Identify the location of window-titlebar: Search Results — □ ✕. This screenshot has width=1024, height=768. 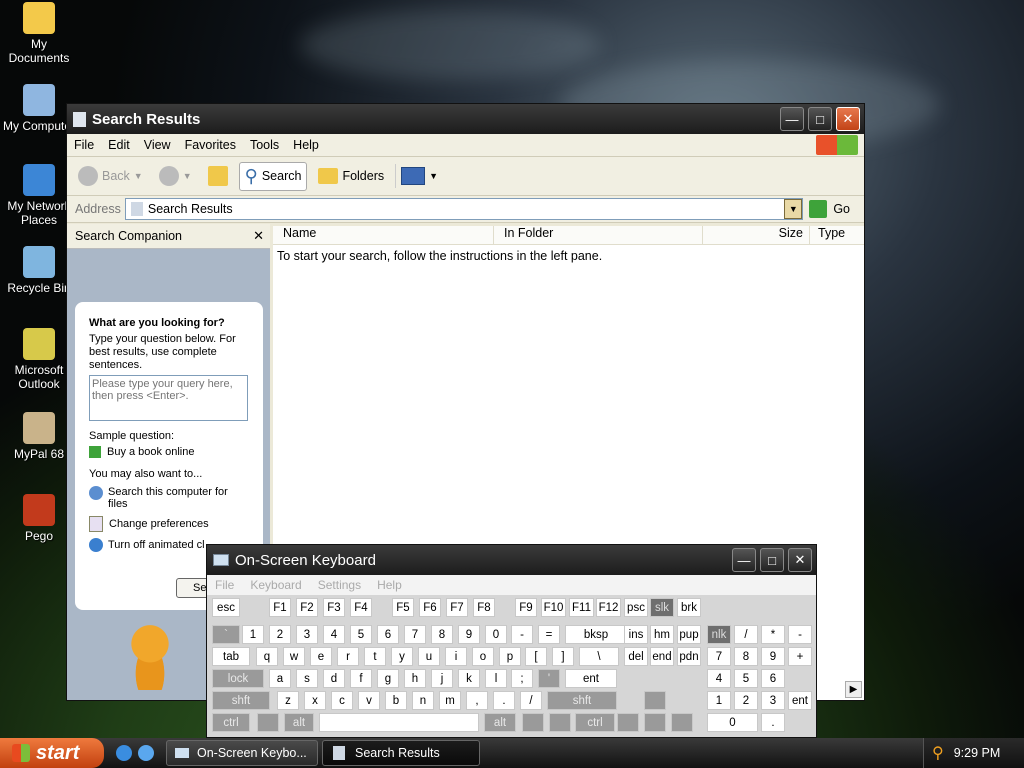
(465, 119).